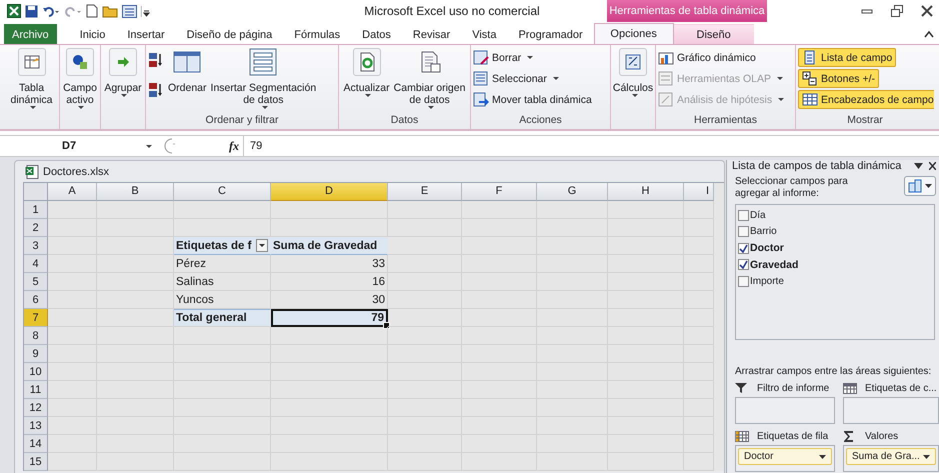 This screenshot has width=939, height=473. I want to click on row-header: 9, so click(36, 354).